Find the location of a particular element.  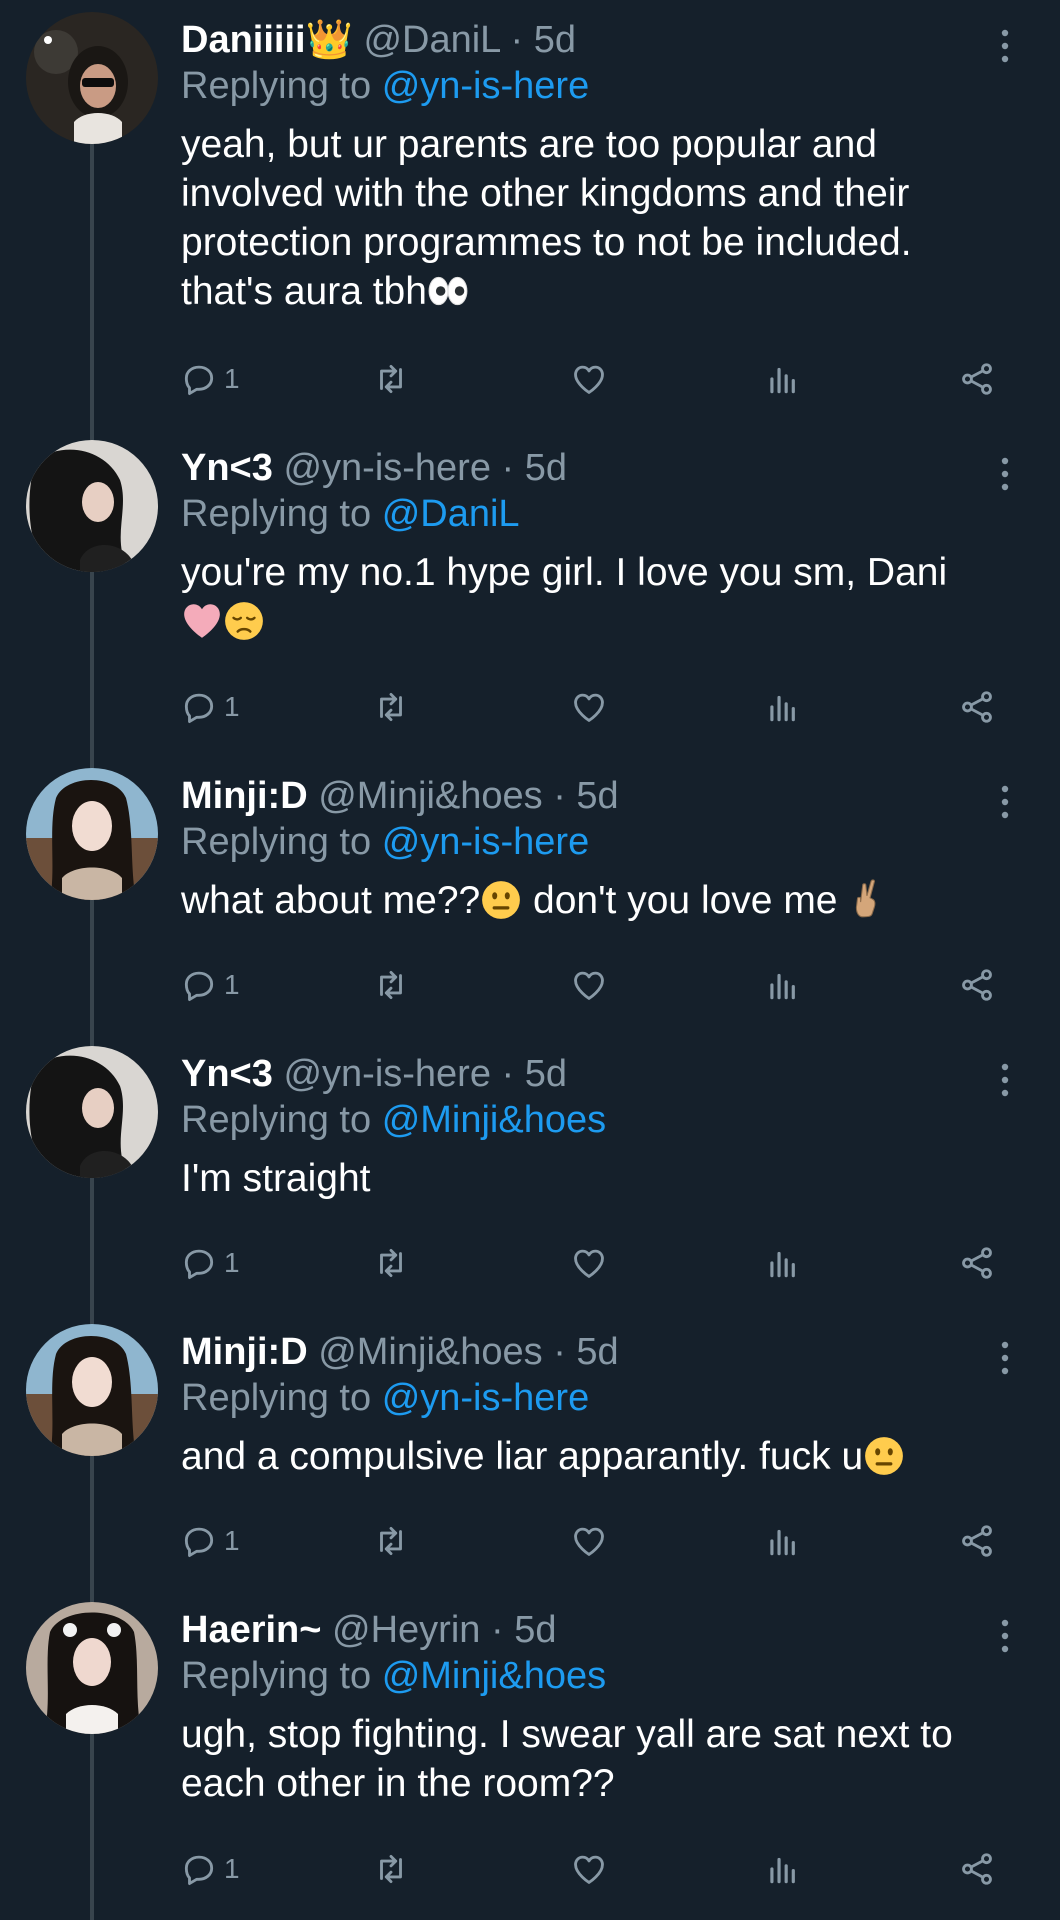

tweet-header: Yn<3 @yn-is-here · 5d is located at coordinates (374, 468).